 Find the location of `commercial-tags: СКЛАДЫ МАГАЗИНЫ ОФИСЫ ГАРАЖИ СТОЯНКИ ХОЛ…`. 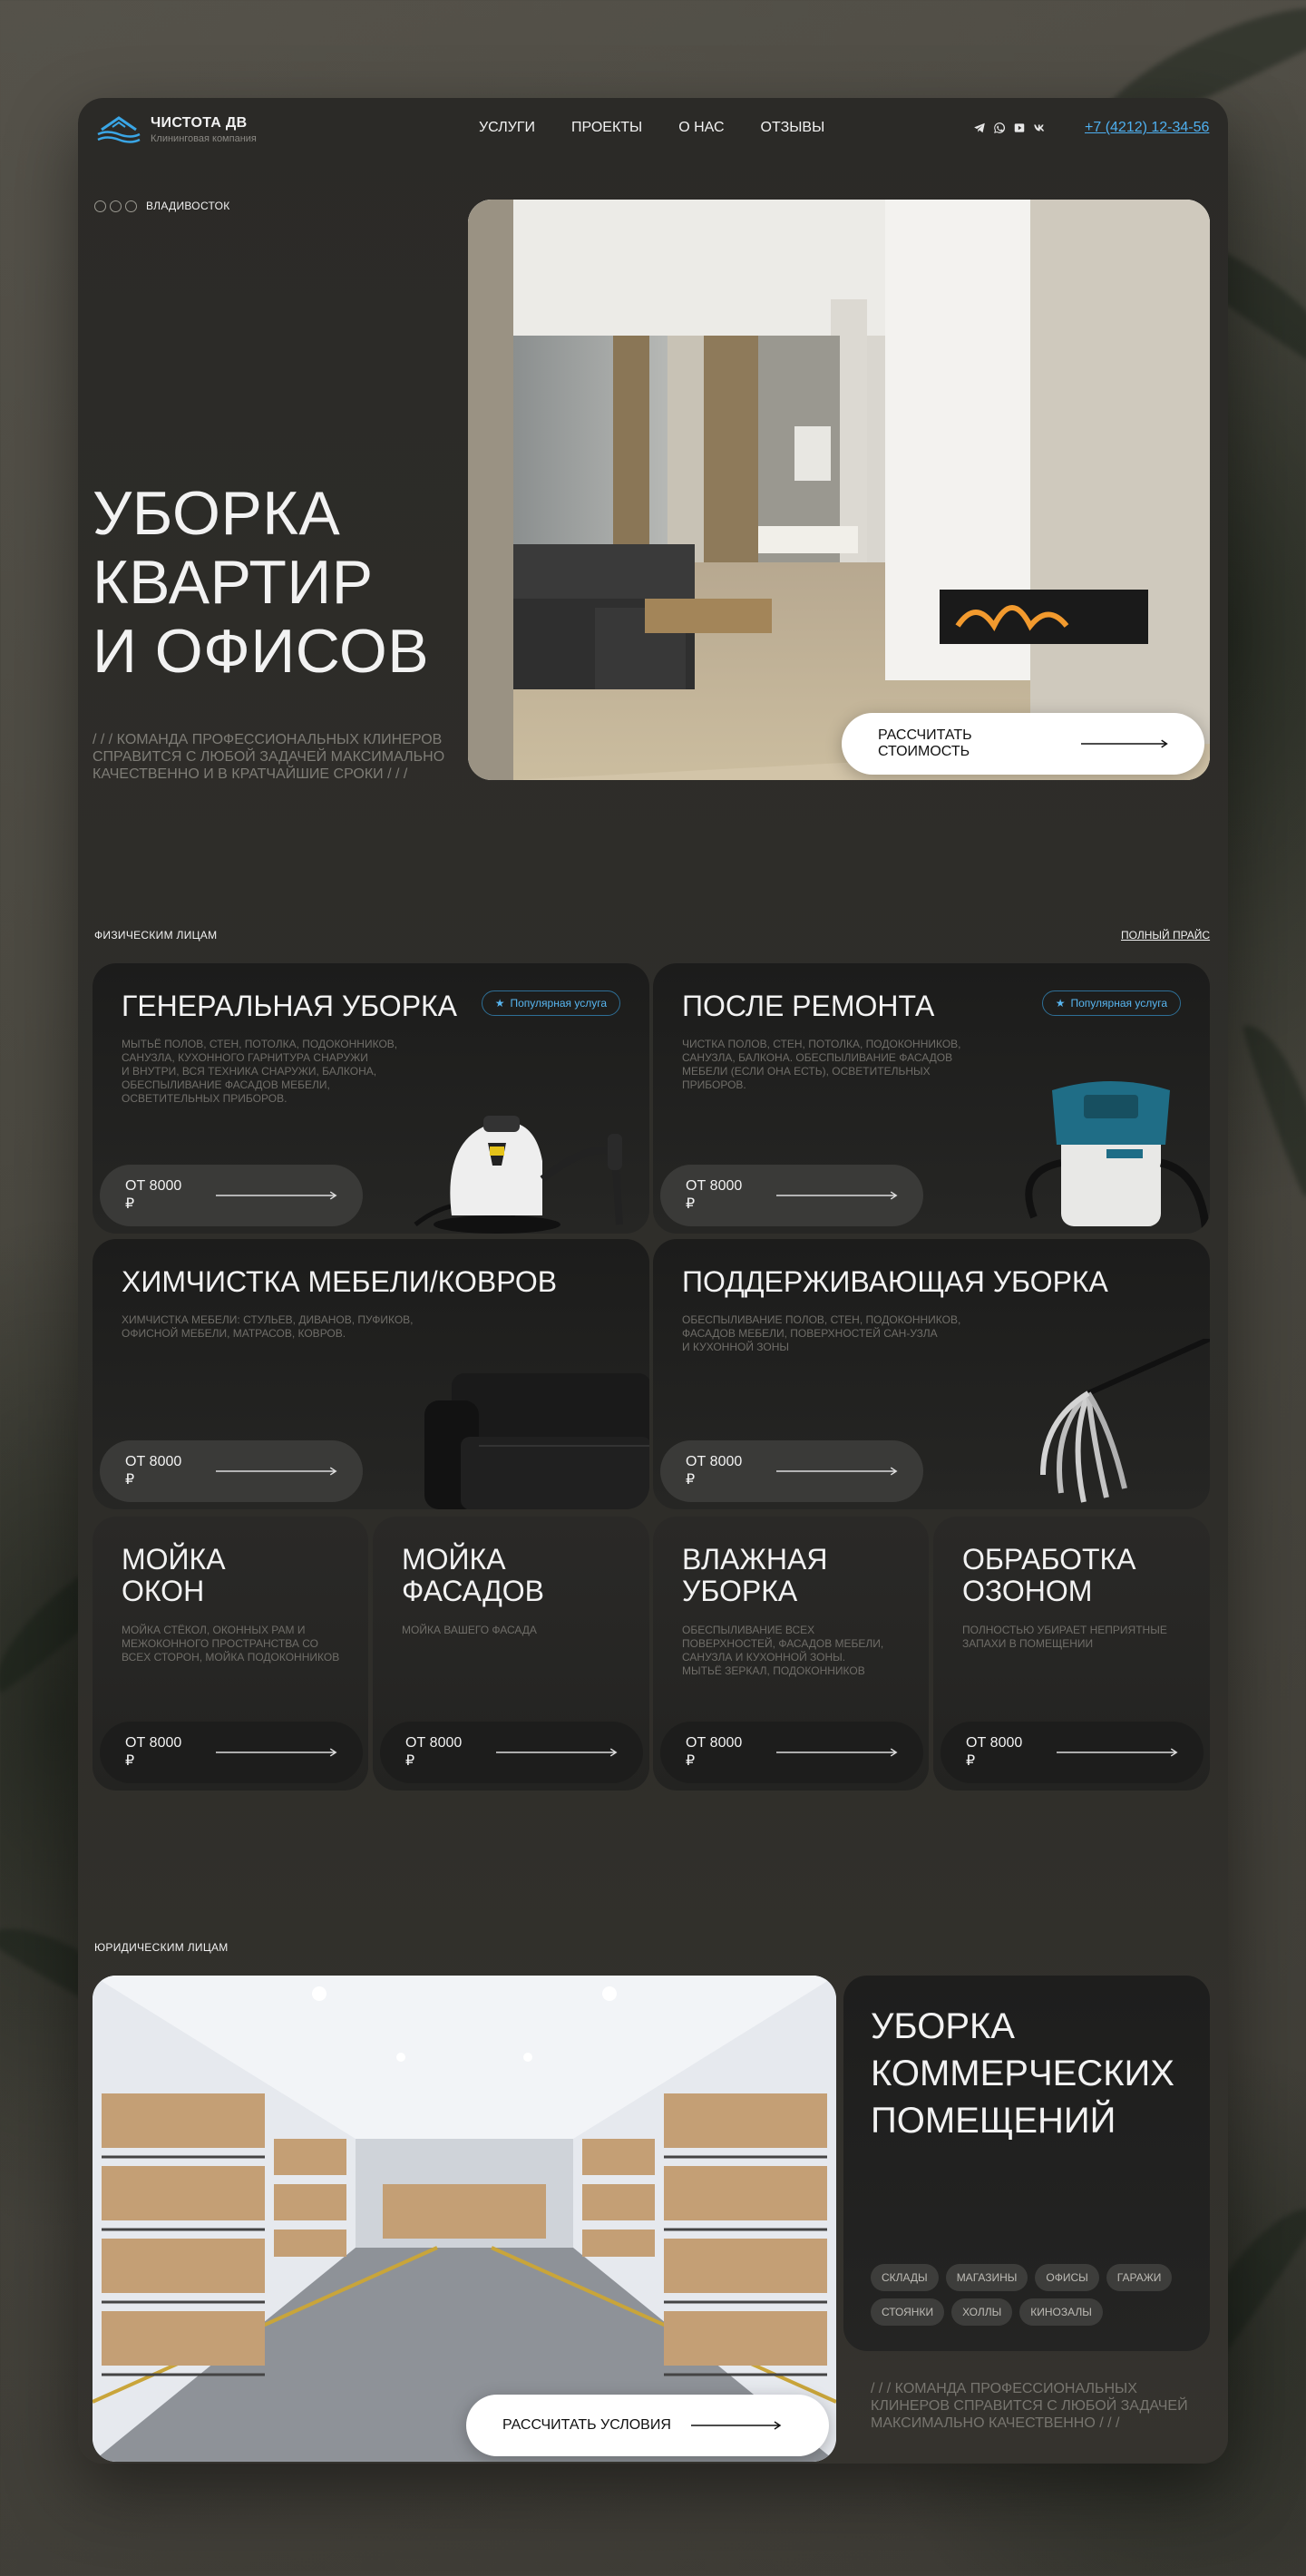

commercial-tags: СКЛАДЫ МАГАЗИНЫ ОФИСЫ ГАРАЖИ СТОЯНКИ ХОЛ… is located at coordinates (1034, 2295).